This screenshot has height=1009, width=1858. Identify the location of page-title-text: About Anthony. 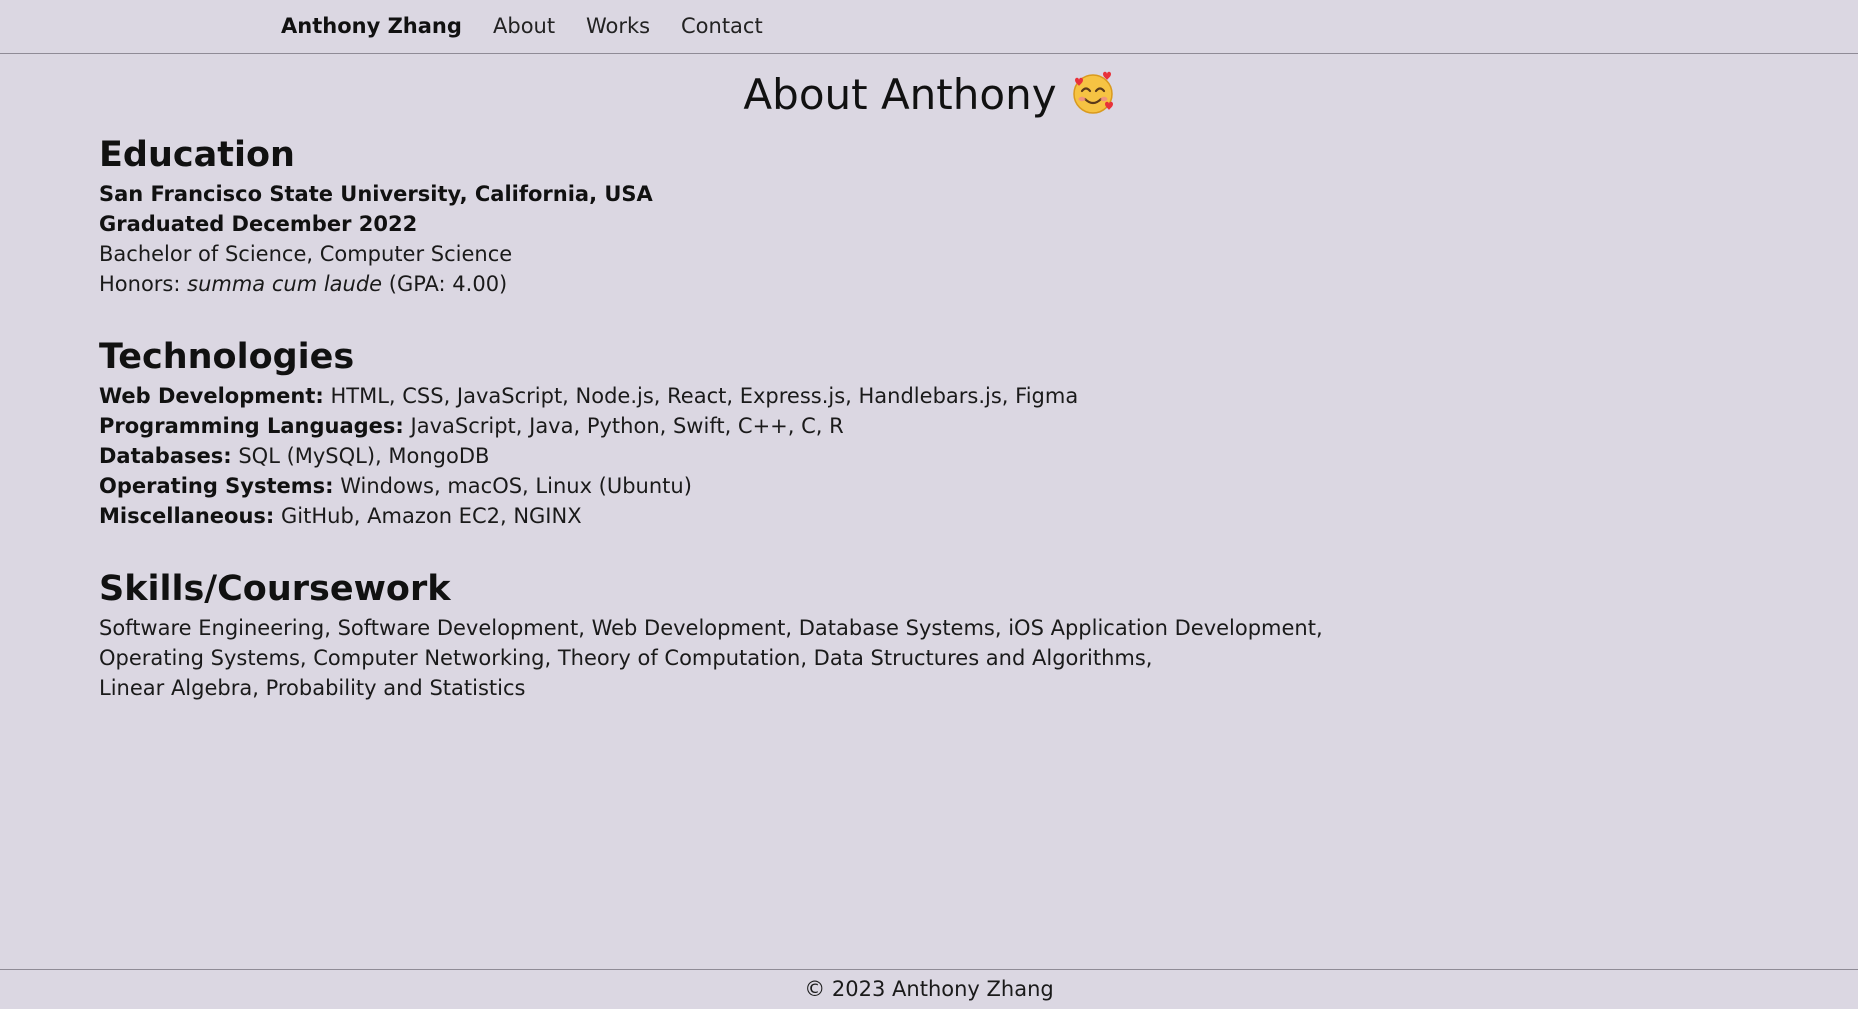
(900, 94).